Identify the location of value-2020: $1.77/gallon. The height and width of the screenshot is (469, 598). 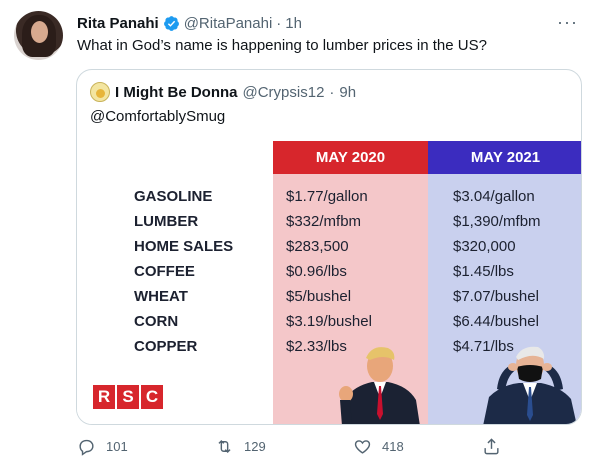
(327, 196).